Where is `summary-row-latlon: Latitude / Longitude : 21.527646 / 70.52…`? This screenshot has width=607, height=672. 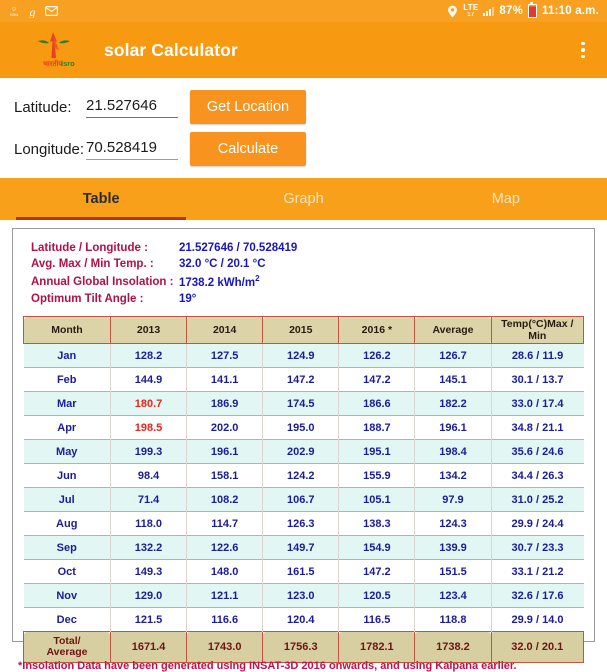 summary-row-latlon: Latitude / Longitude : 21.527646 / 70.52… is located at coordinates (307, 248).